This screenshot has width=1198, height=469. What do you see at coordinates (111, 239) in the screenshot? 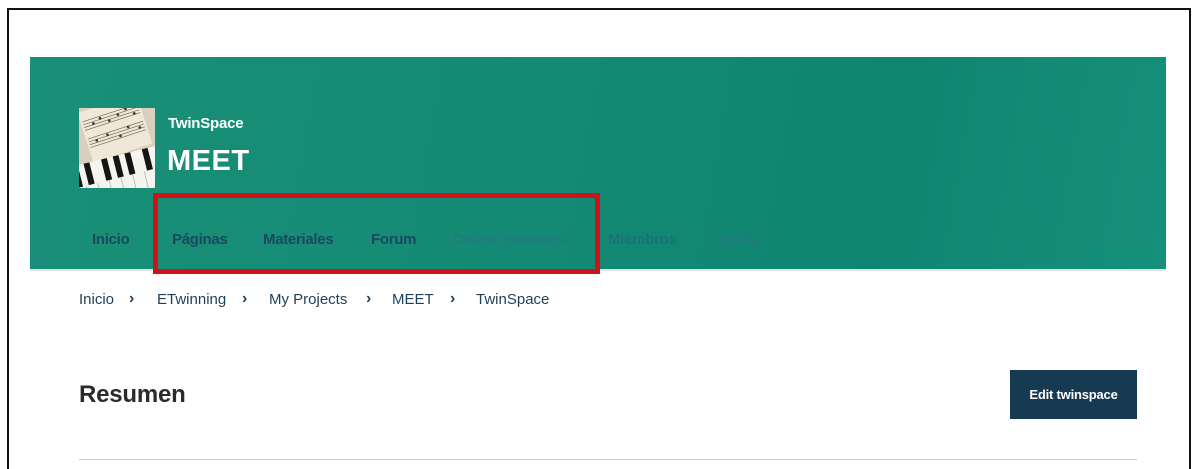
I see `nav-item-inicio: Inicio` at bounding box center [111, 239].